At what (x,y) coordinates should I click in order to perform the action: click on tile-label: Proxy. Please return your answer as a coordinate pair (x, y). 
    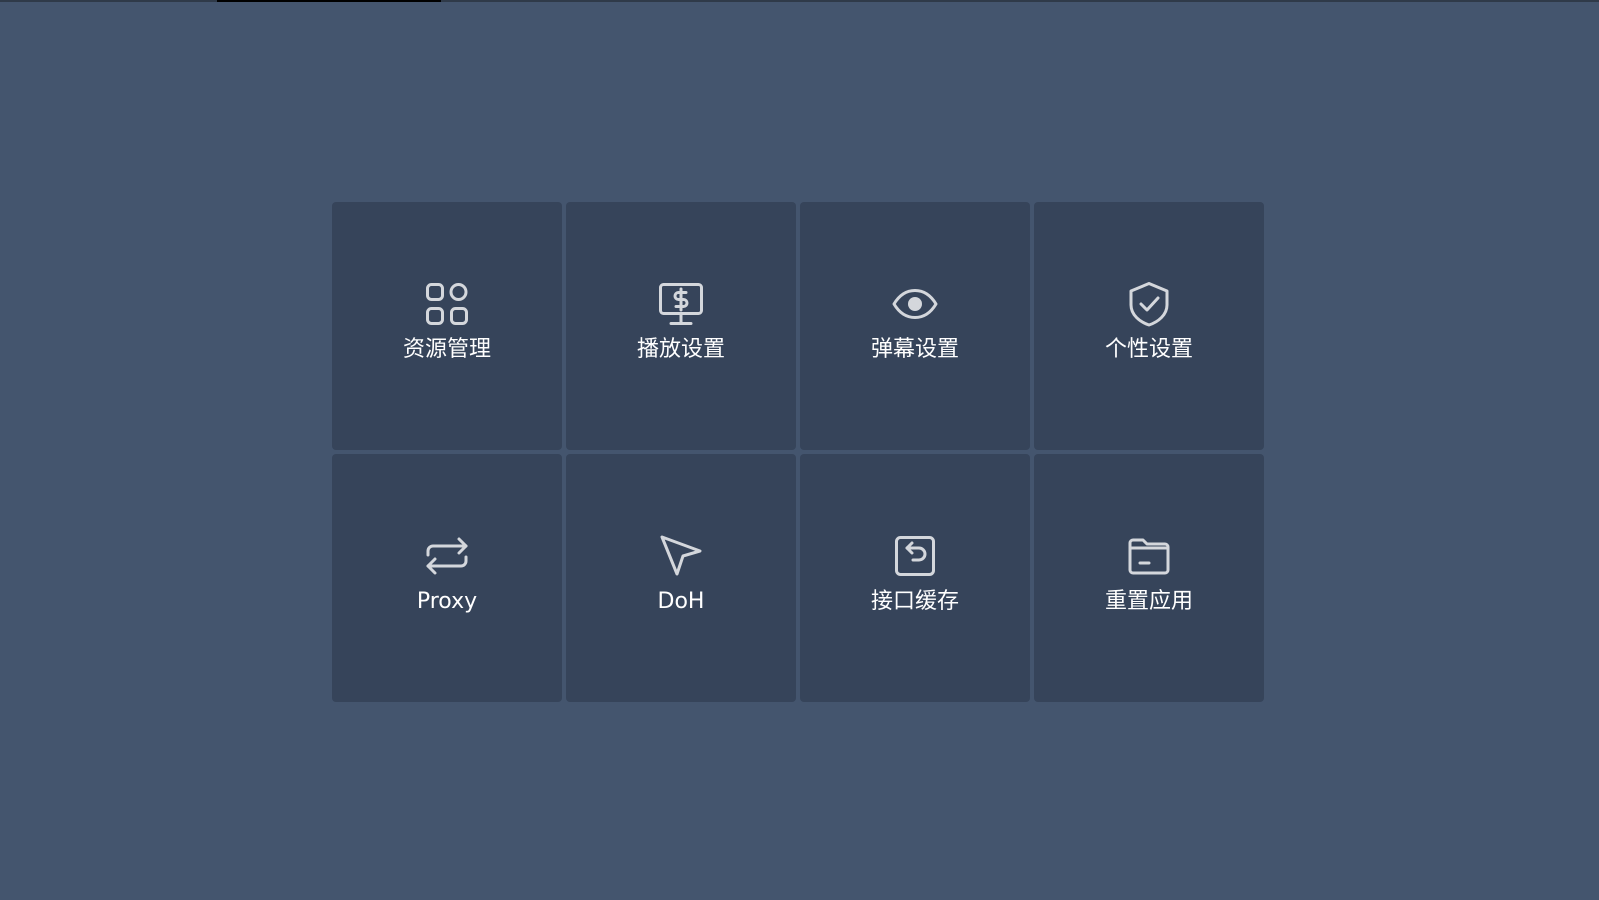
    Looking at the image, I should click on (447, 601).